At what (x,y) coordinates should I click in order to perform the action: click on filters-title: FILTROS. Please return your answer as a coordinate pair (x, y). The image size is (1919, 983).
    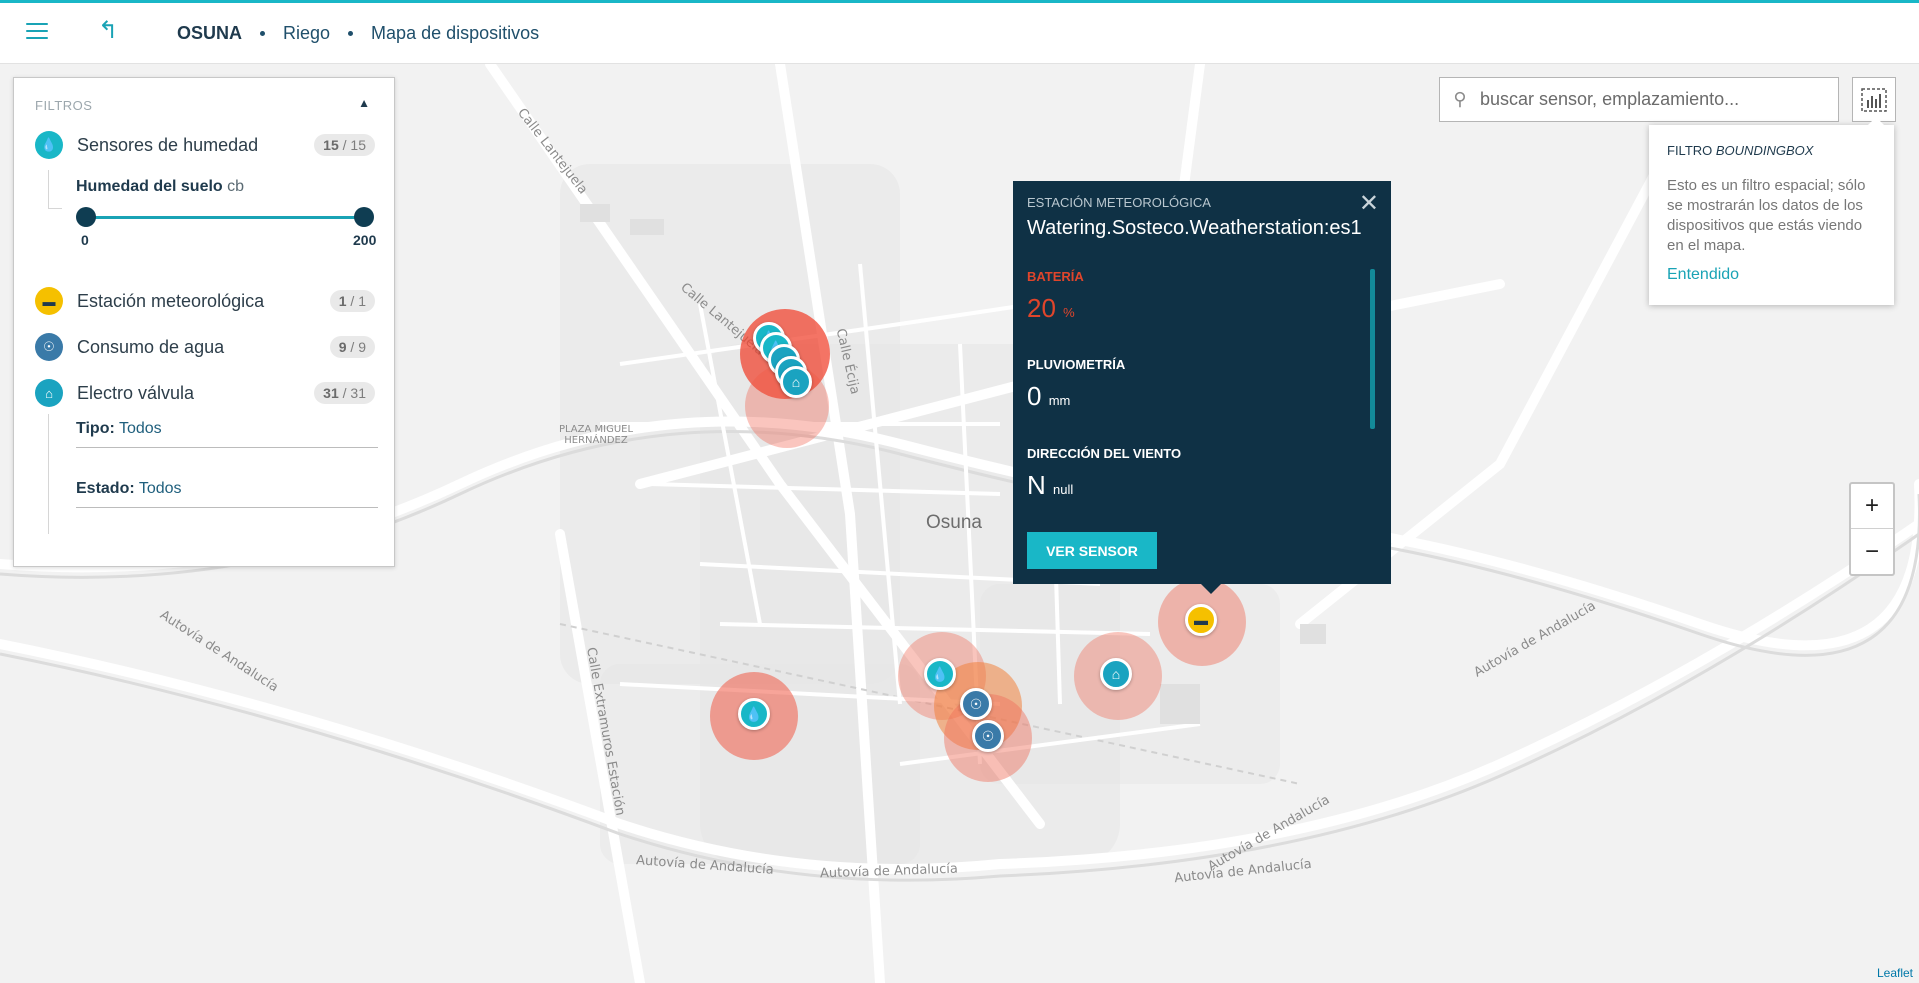
    Looking at the image, I should click on (64, 105).